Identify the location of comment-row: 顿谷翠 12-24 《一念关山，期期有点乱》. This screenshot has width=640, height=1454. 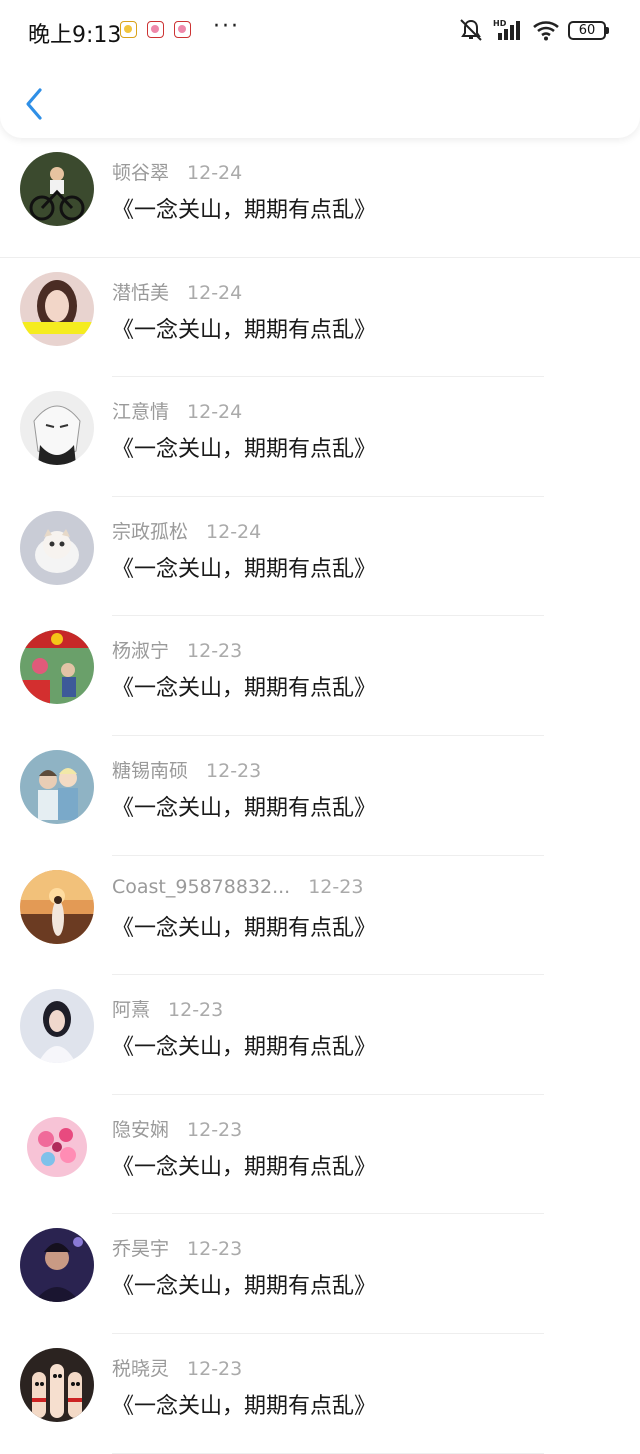
(320, 198).